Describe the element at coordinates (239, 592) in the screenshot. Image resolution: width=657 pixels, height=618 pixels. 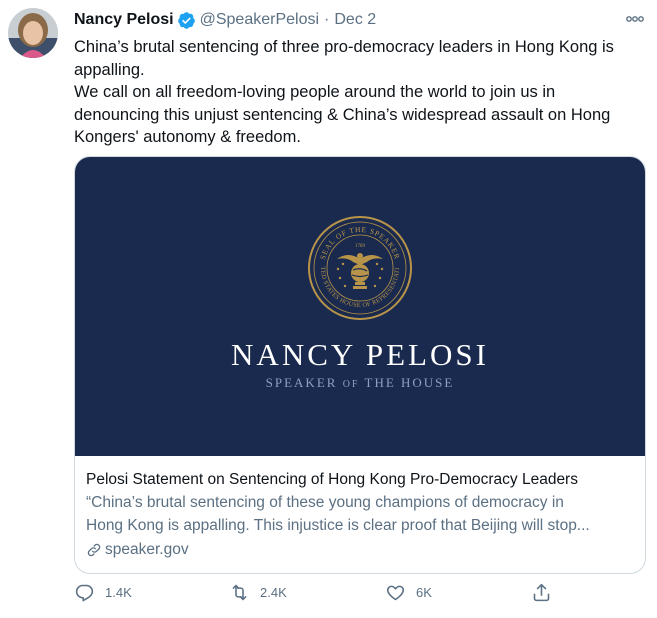
I see `retweet-icon` at that location.